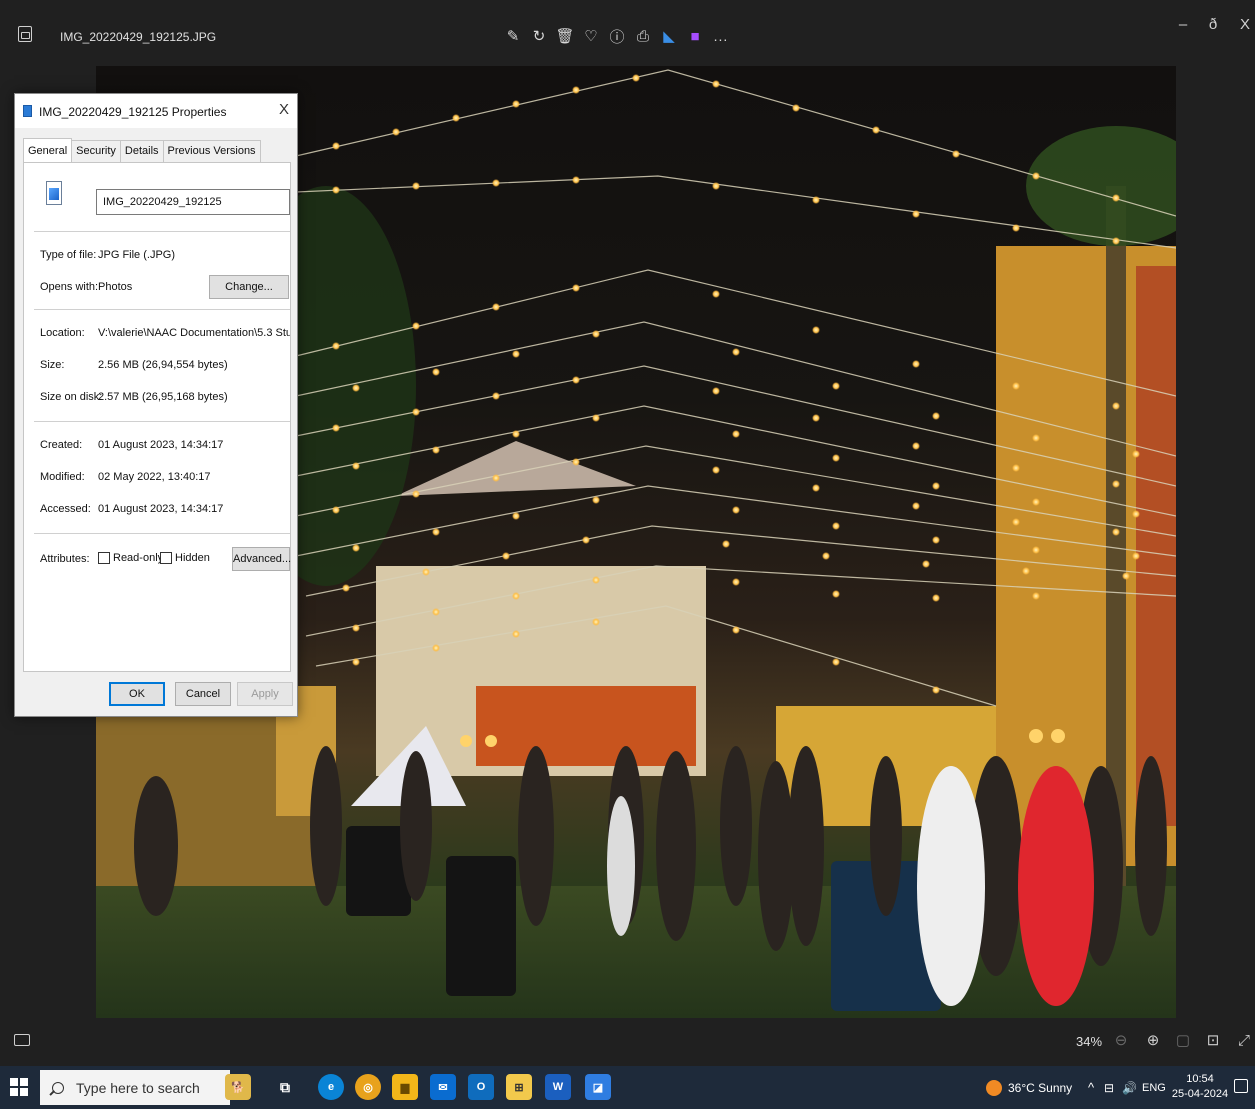 The image size is (1255, 1109). I want to click on dog-widget-icon: 🐕, so click(238, 1087).